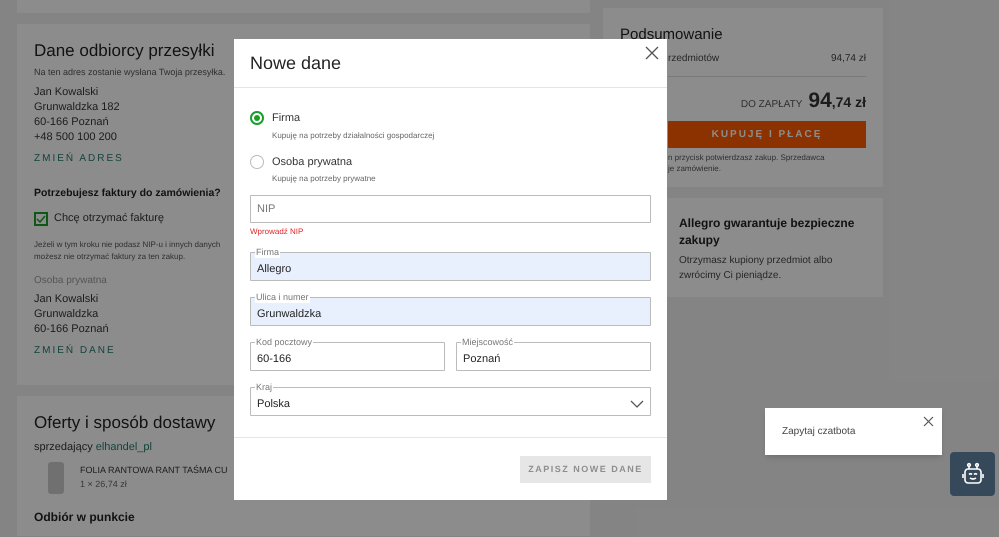 Image resolution: width=999 pixels, height=537 pixels. Describe the element at coordinates (85, 517) in the screenshot. I see `section-title: Odbiór w punkcie` at that location.